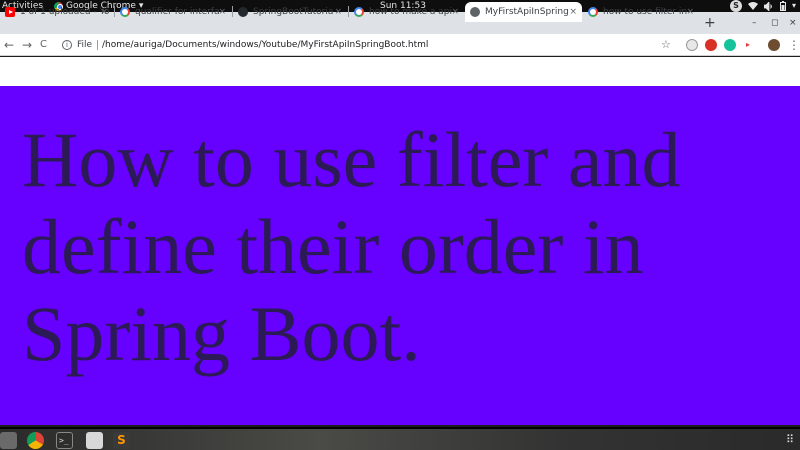 This screenshot has height=450, width=800. I want to click on grammarly-icon, so click(730, 45).